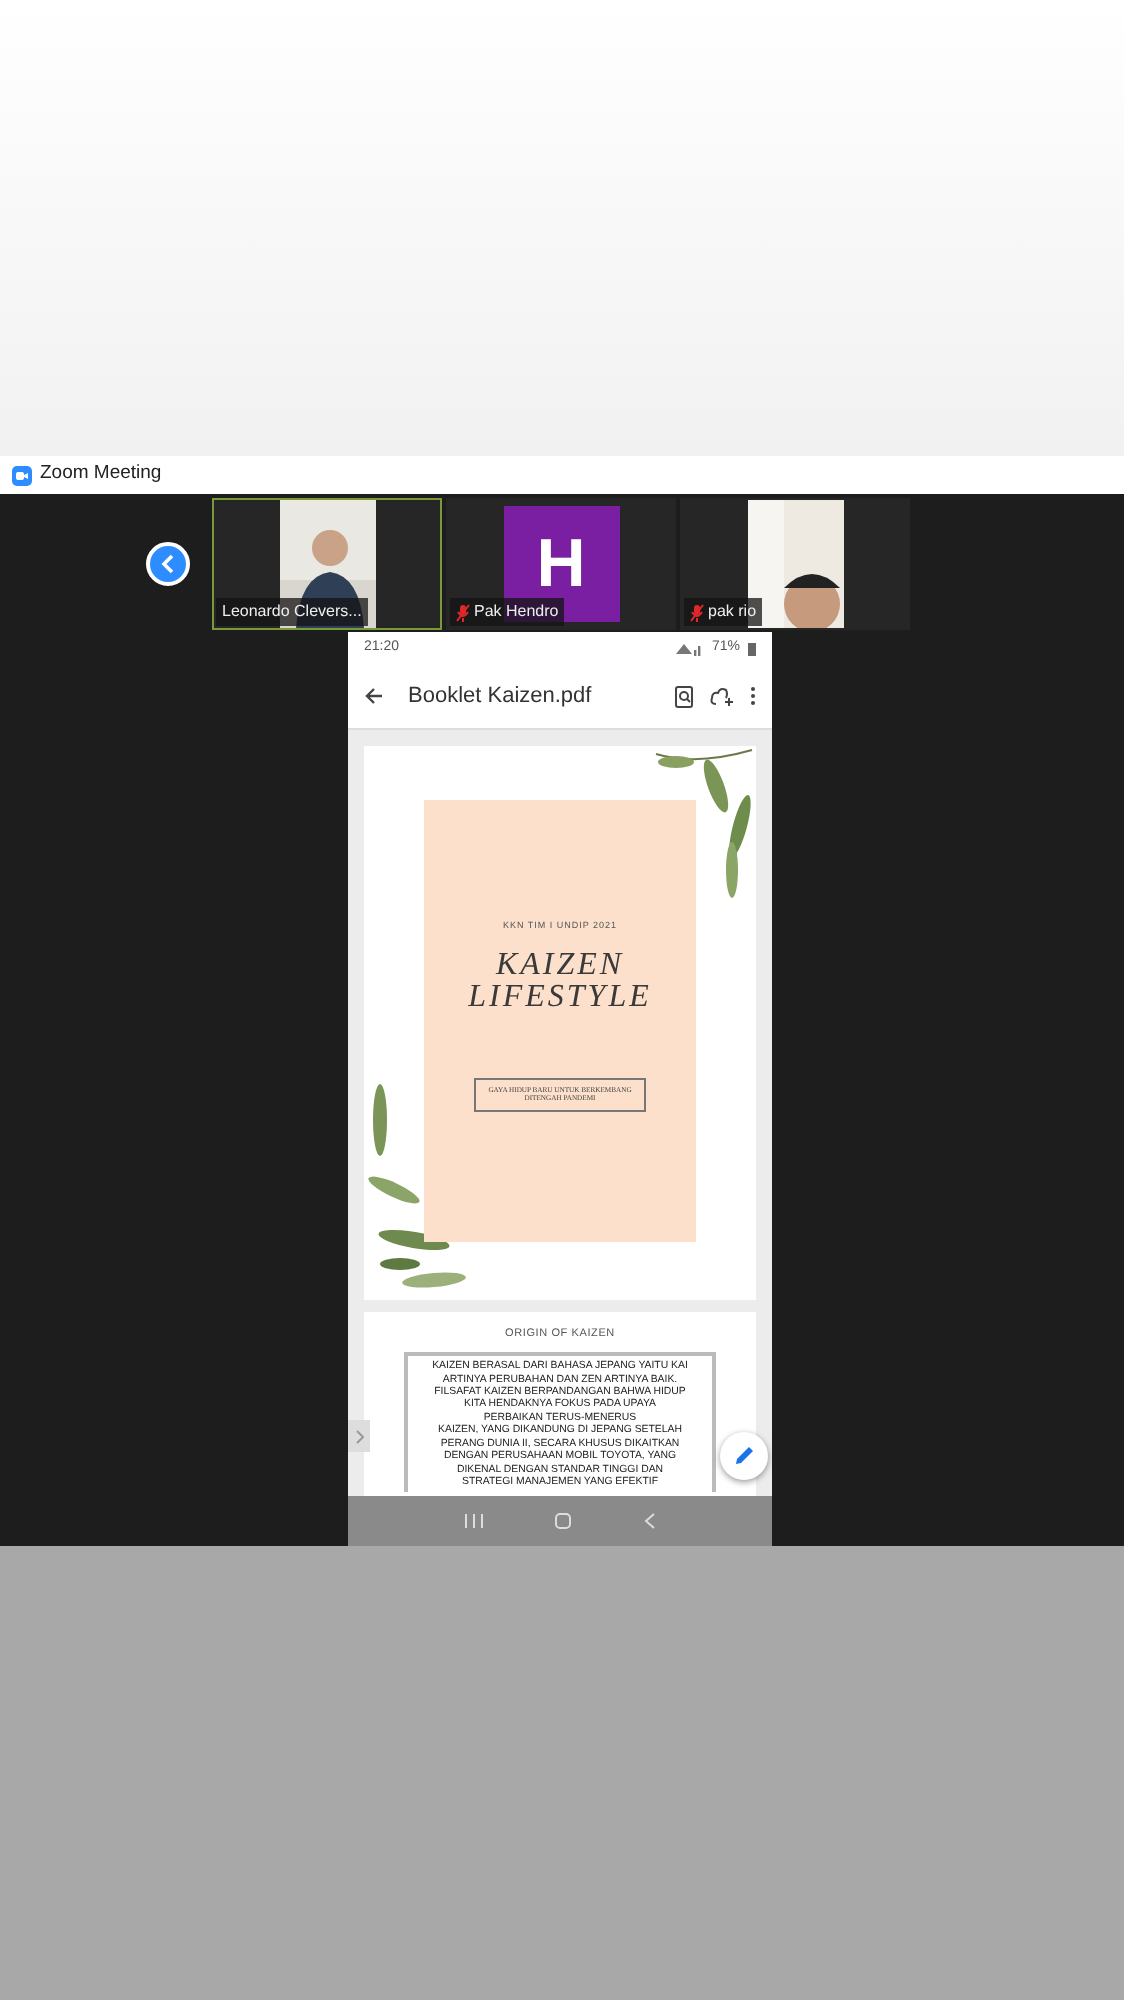 This screenshot has height=2000, width=1124. I want to click on more-vertical-icon, so click(753, 696).